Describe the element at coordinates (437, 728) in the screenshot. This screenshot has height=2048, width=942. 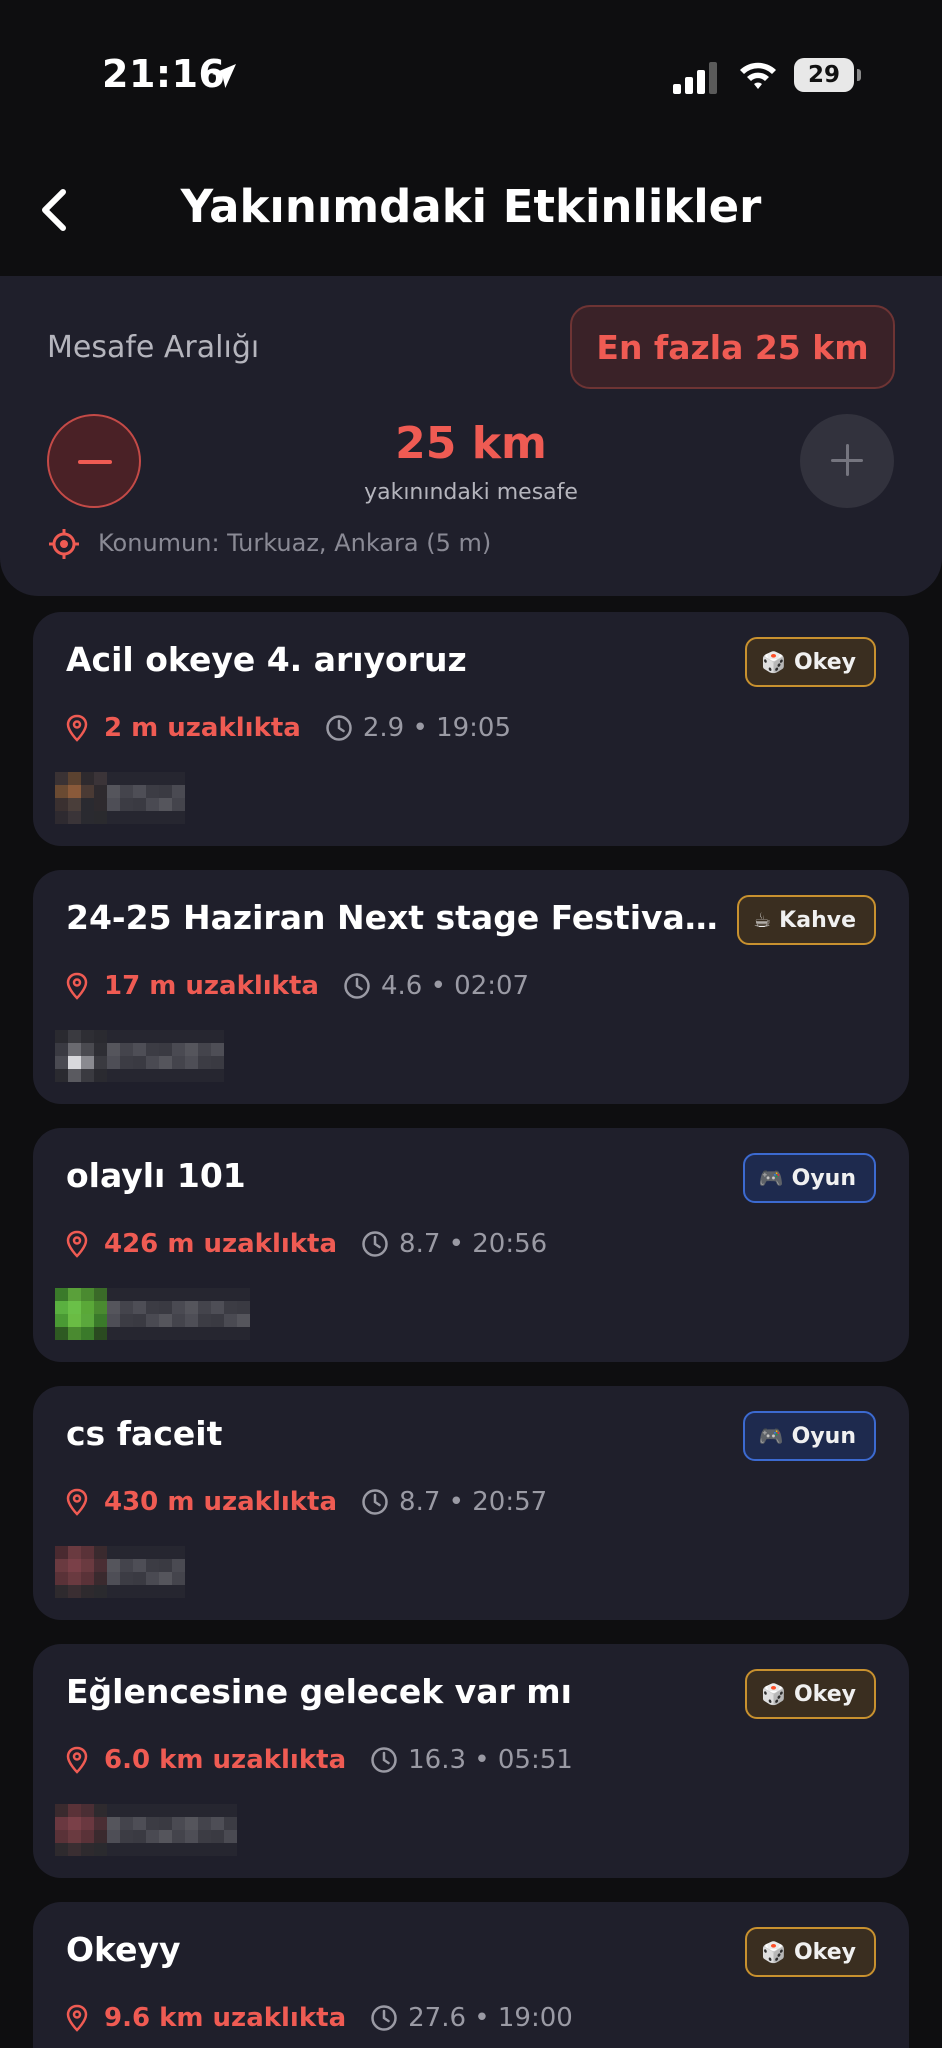
I see `event-rating-time: 2.9 • 19:05` at that location.